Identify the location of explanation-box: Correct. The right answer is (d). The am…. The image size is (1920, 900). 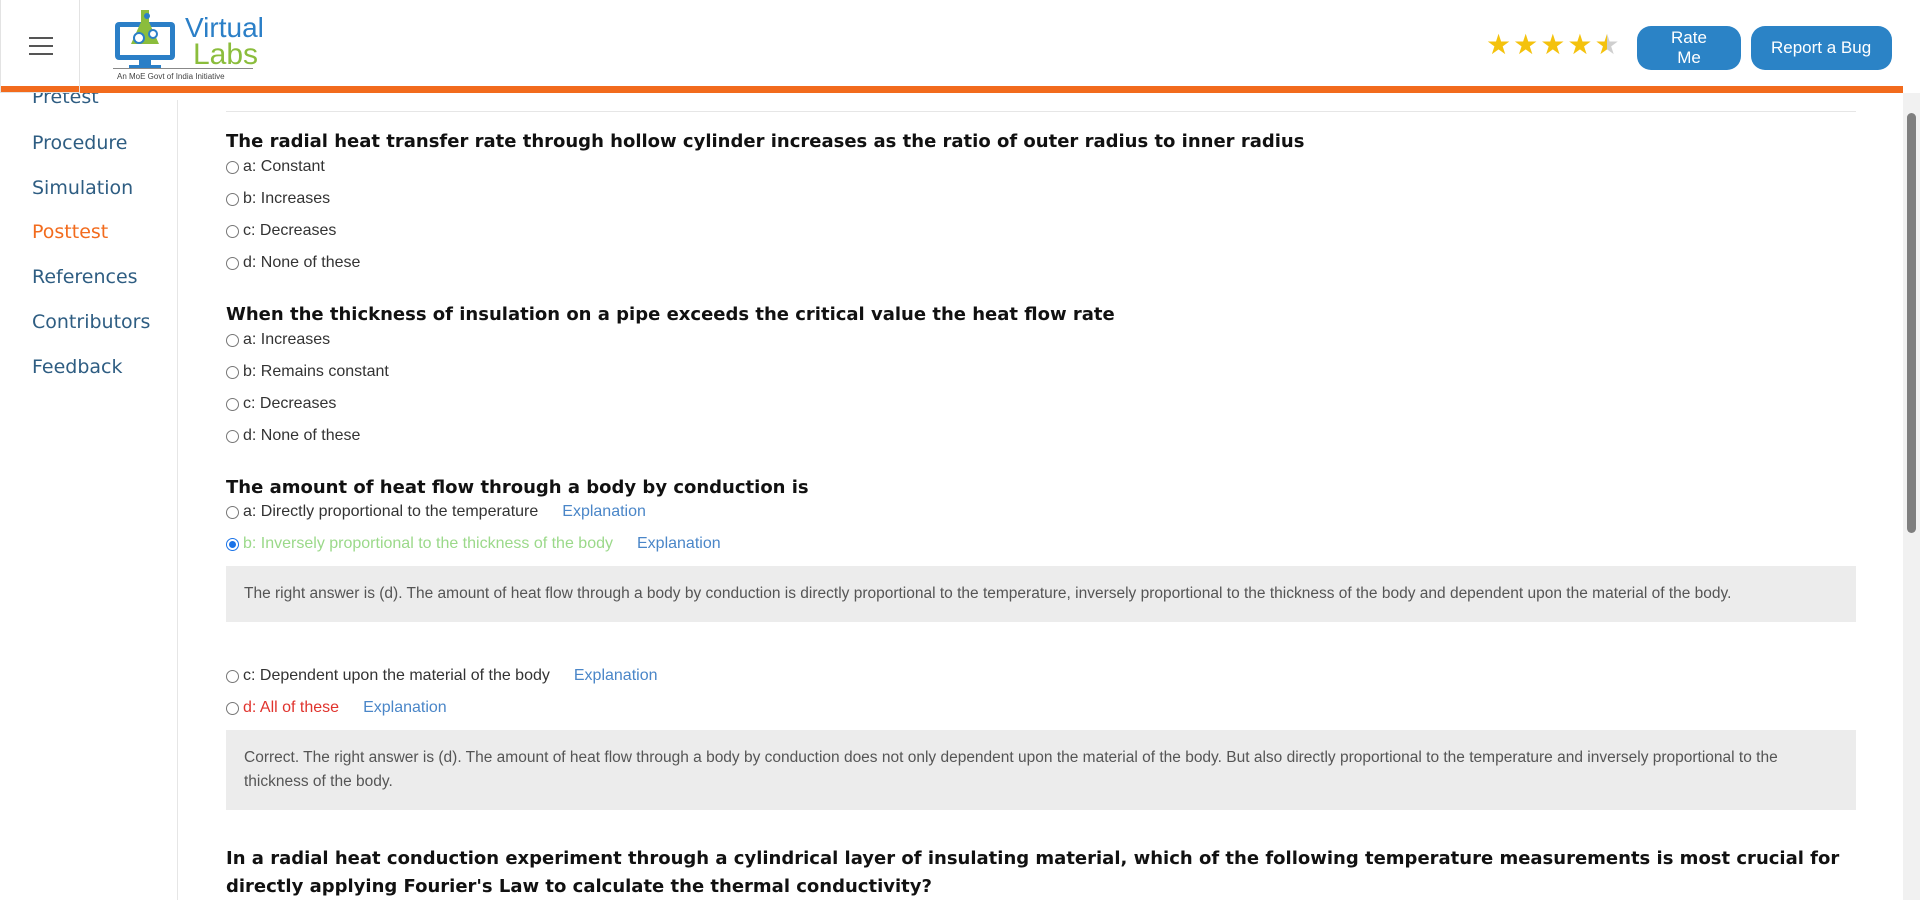
(1041, 770).